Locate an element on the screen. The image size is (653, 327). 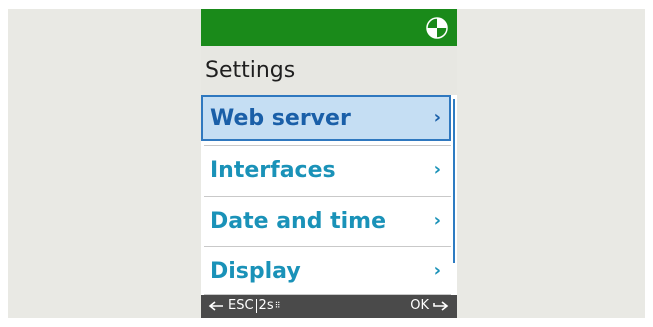
esc-label: ESC is located at coordinates (241, 305).